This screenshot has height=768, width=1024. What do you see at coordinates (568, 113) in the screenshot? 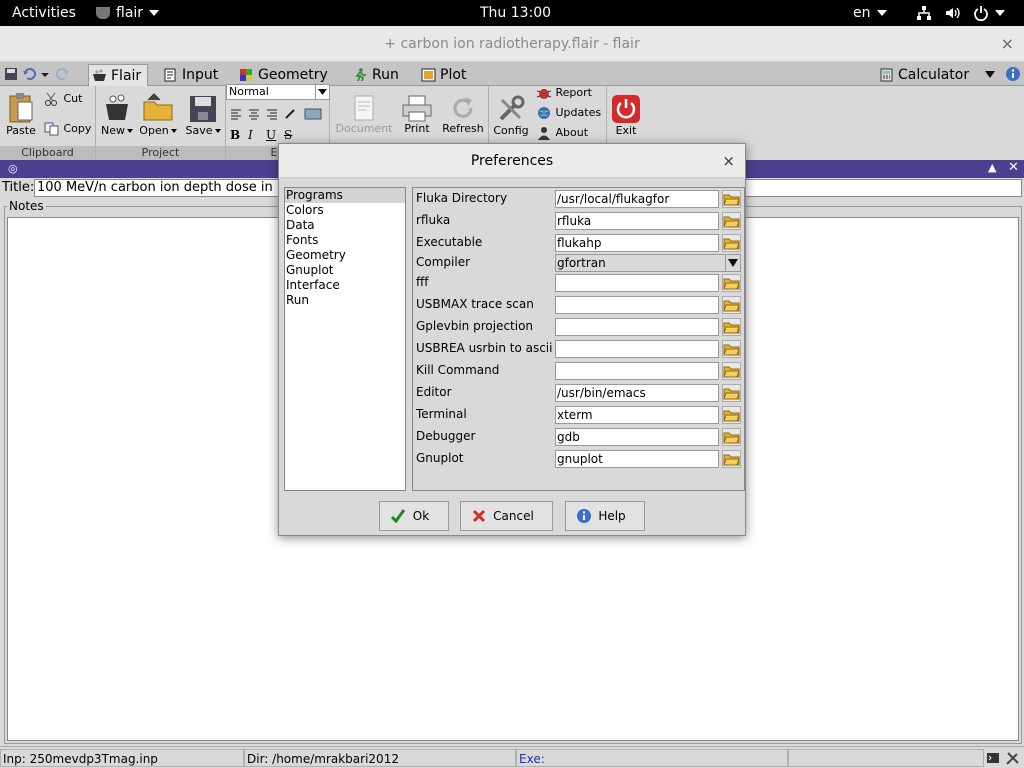
I see `updates-button: Updates` at bounding box center [568, 113].